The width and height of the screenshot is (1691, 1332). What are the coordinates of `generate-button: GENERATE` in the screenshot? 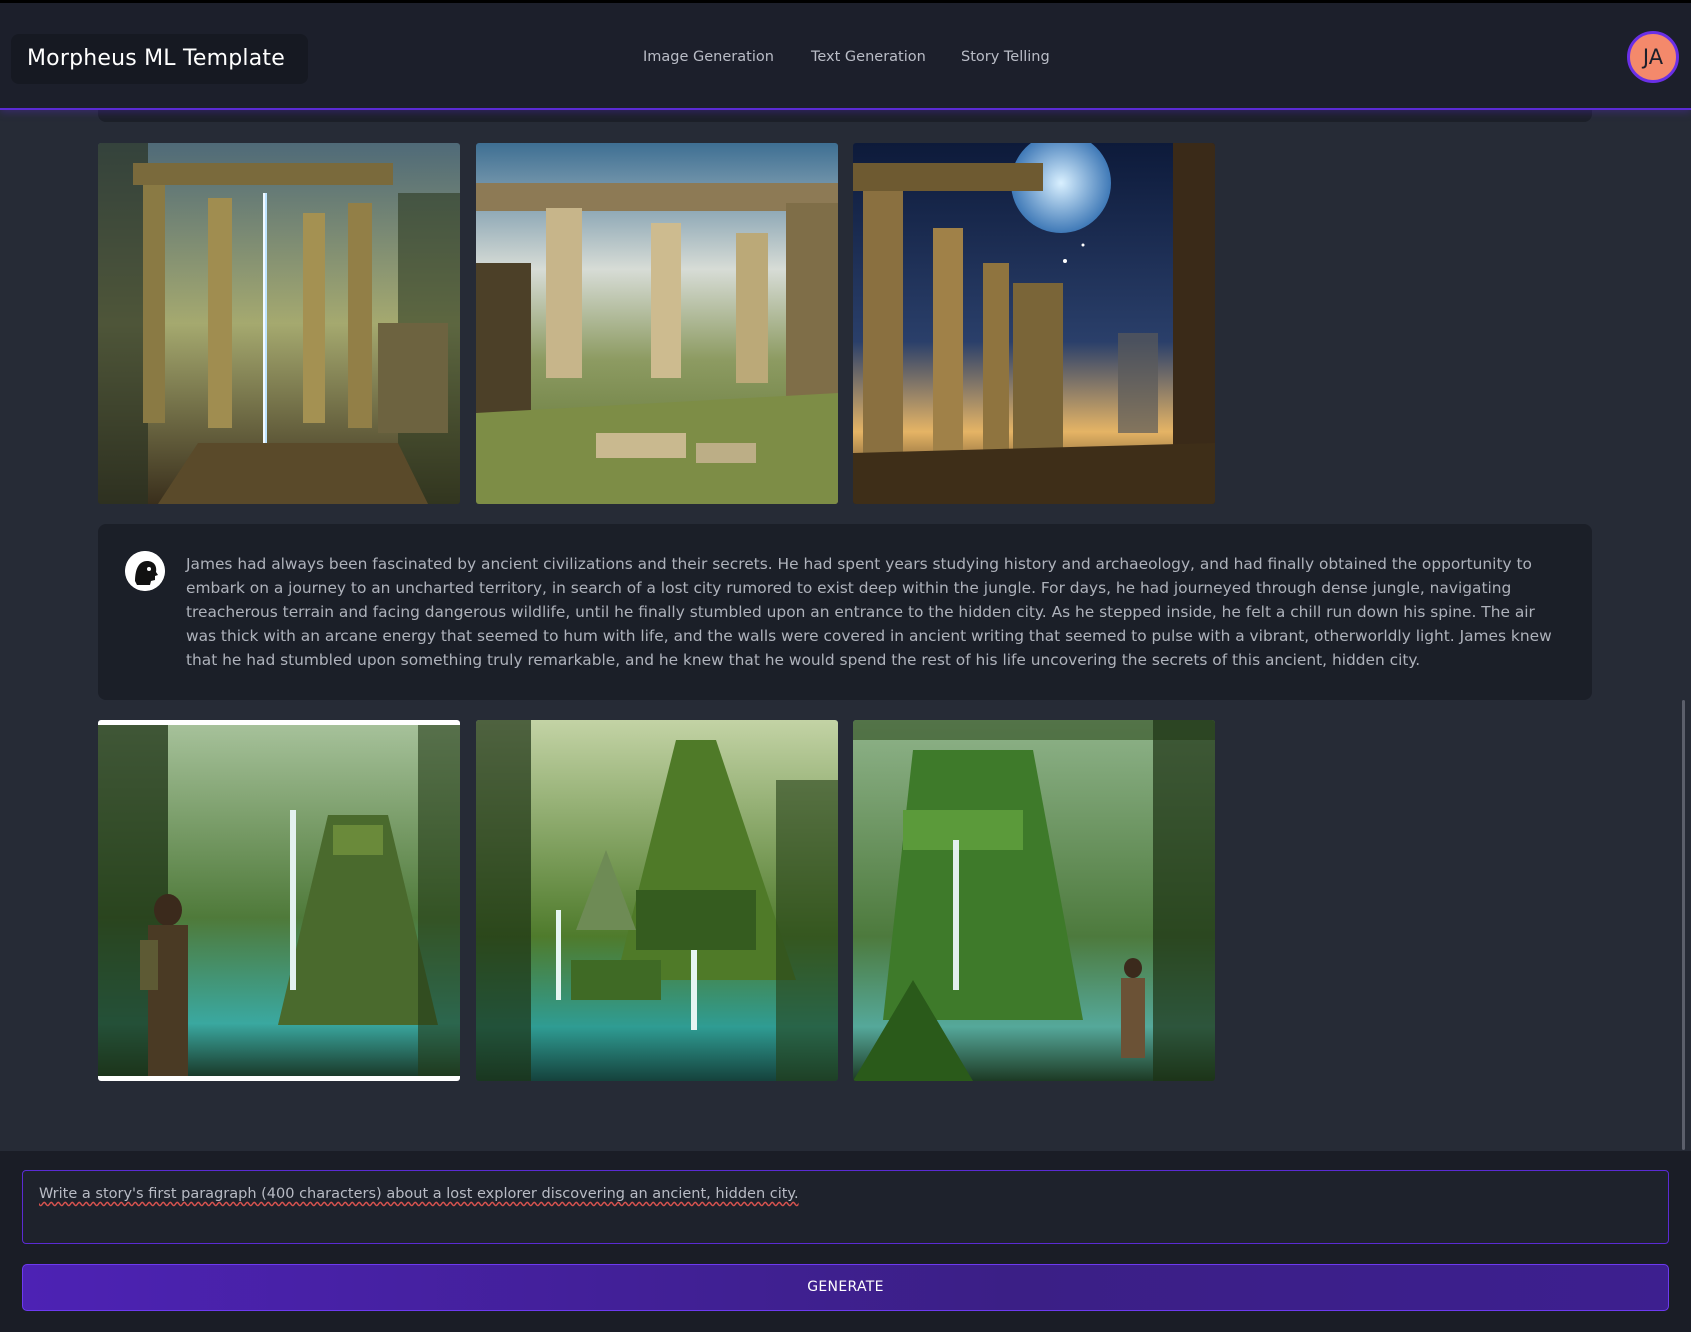 It's located at (845, 1287).